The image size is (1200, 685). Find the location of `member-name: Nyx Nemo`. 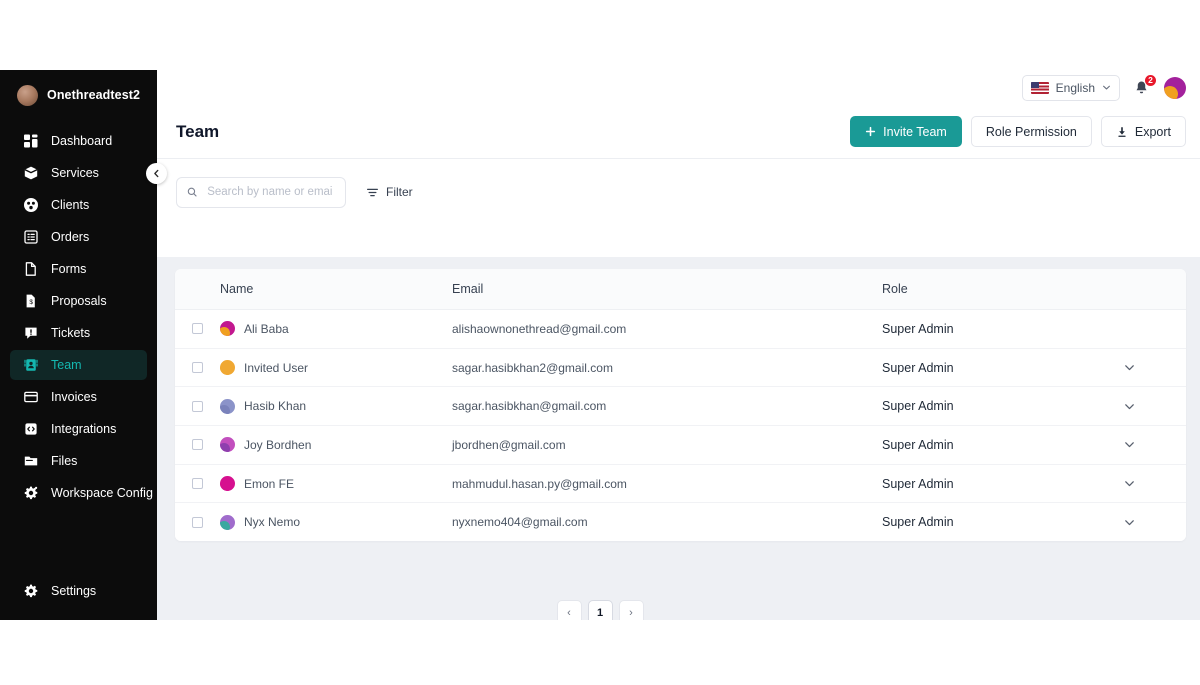

member-name: Nyx Nemo is located at coordinates (272, 522).